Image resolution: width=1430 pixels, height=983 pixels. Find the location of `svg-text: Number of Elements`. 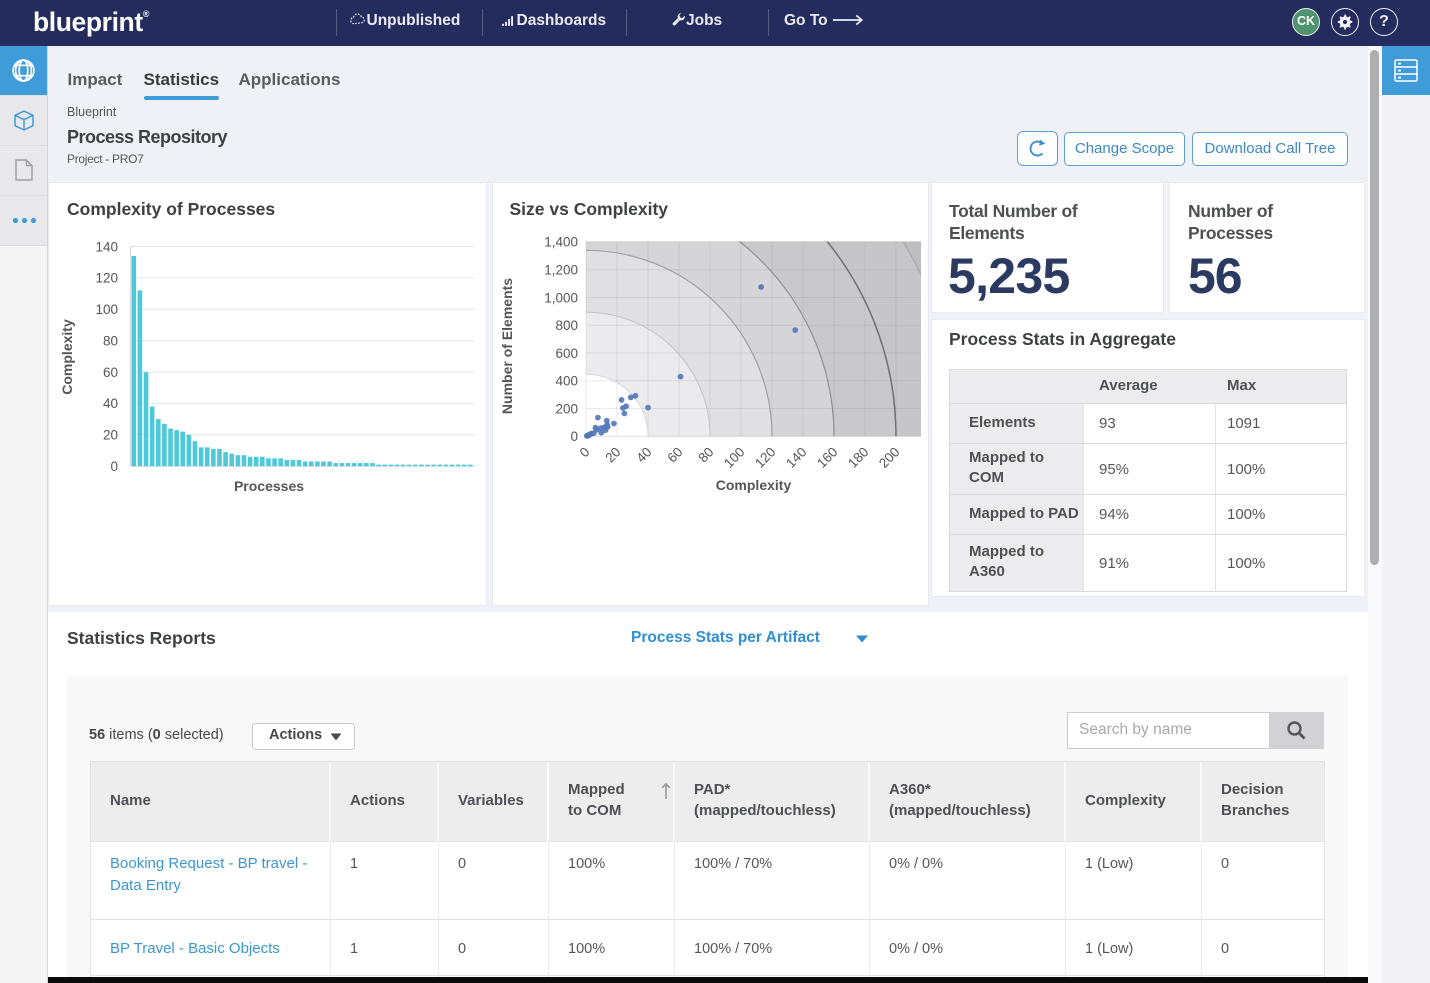

svg-text: Number of Elements is located at coordinates (507, 346).